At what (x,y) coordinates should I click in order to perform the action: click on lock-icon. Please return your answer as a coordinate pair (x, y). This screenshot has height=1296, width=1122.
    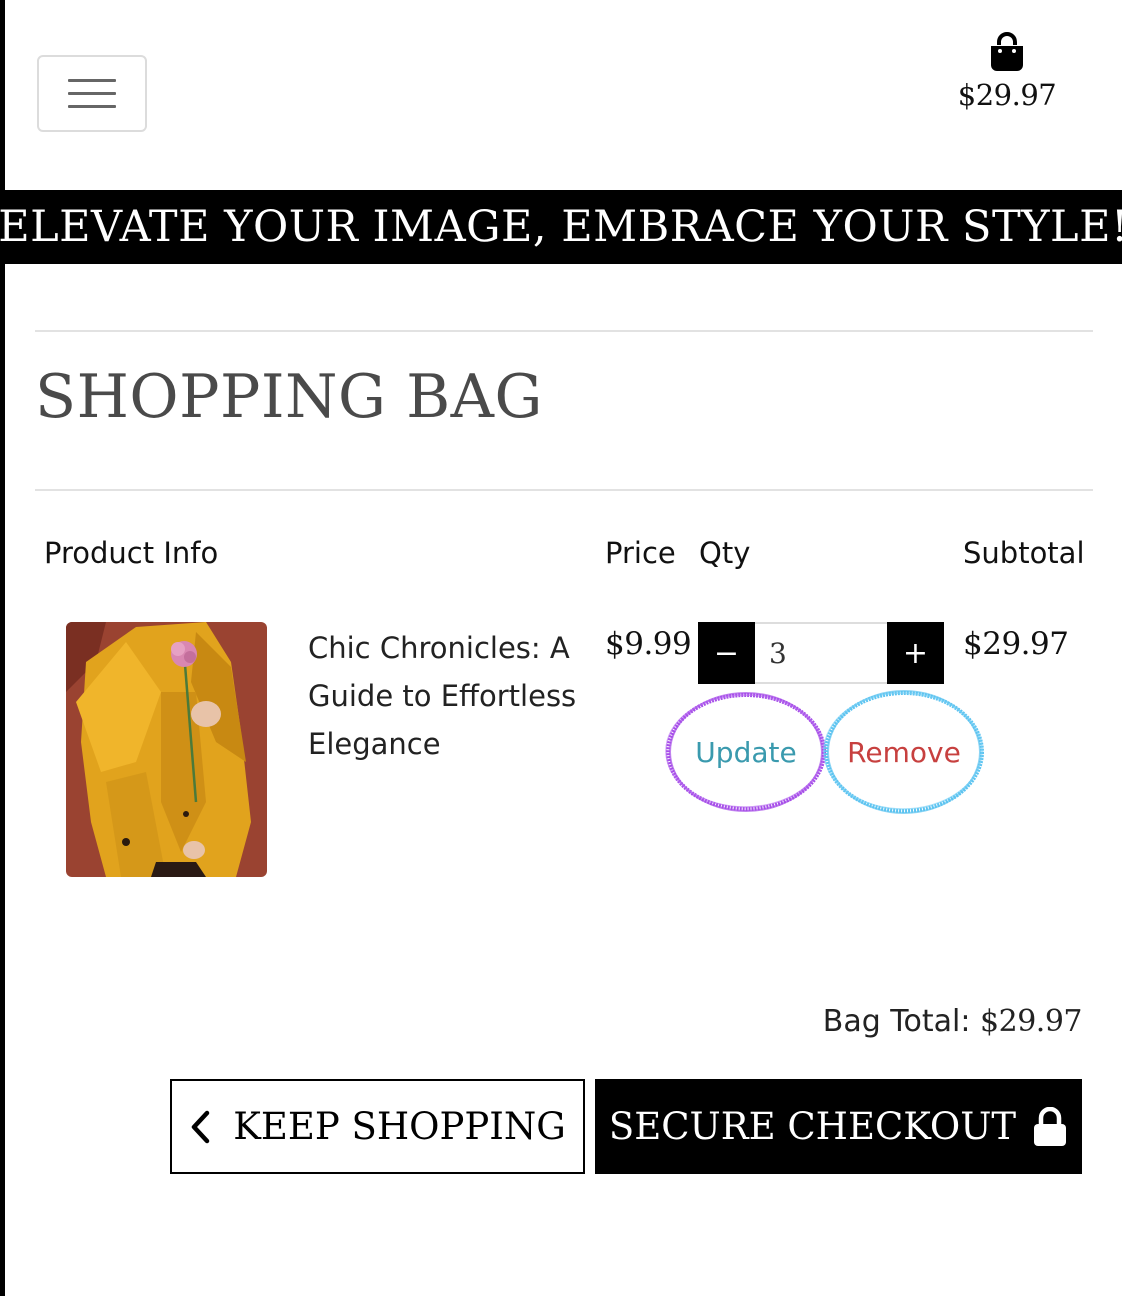
    Looking at the image, I should click on (1050, 1126).